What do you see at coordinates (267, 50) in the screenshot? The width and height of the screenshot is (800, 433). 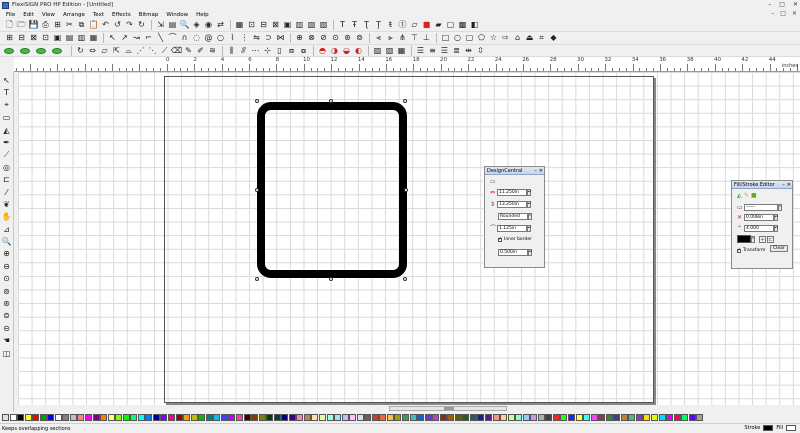 I see `center-icon: ⊹` at bounding box center [267, 50].